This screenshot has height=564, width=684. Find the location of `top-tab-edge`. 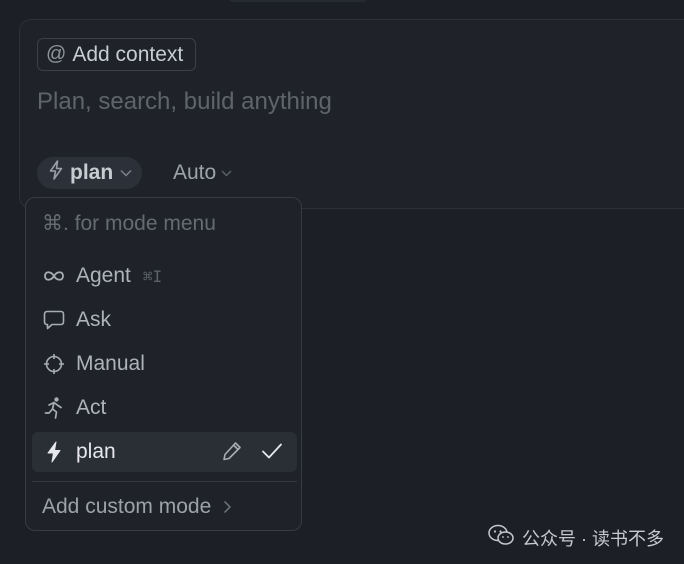

top-tab-edge is located at coordinates (298, 1).